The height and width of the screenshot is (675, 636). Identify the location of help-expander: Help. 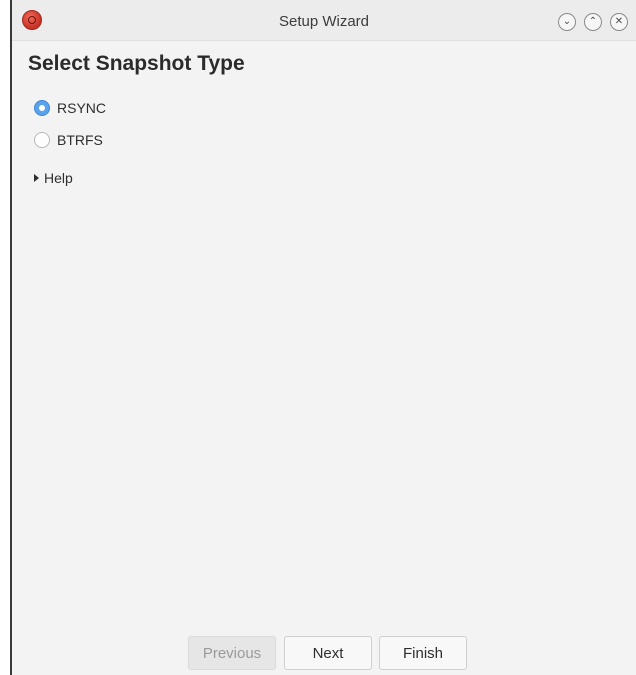
(53, 178).